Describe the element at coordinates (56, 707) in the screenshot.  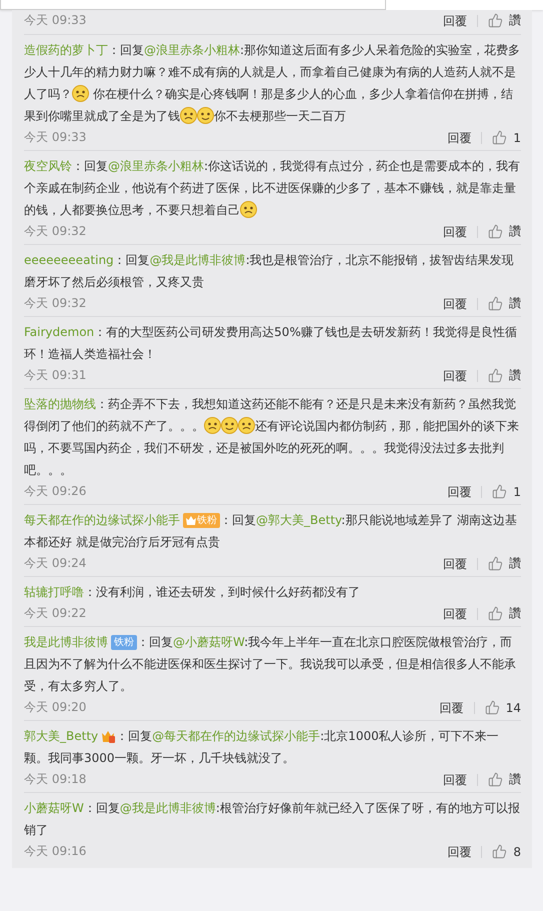
I see `comment-time: 今天 09:20` at that location.